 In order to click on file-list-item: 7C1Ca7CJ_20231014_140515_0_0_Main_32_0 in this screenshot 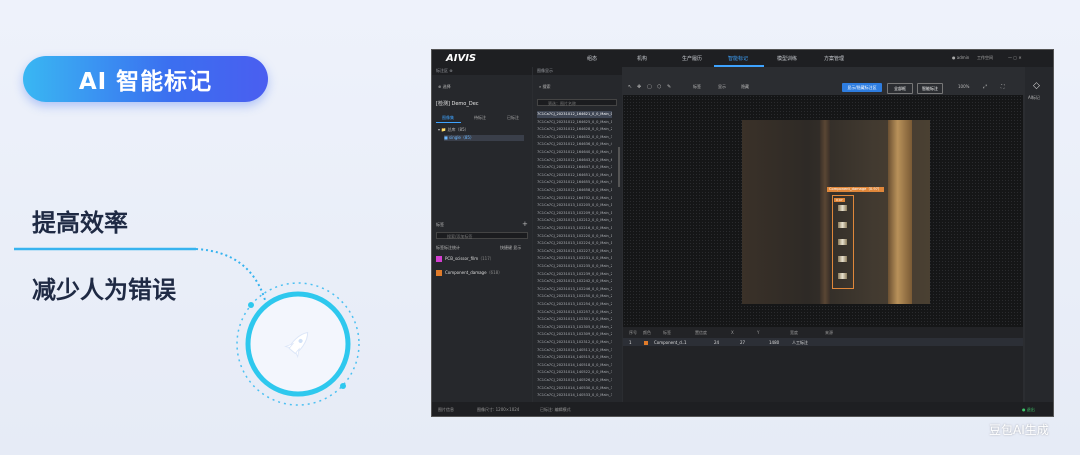, I will do `click(574, 357)`.